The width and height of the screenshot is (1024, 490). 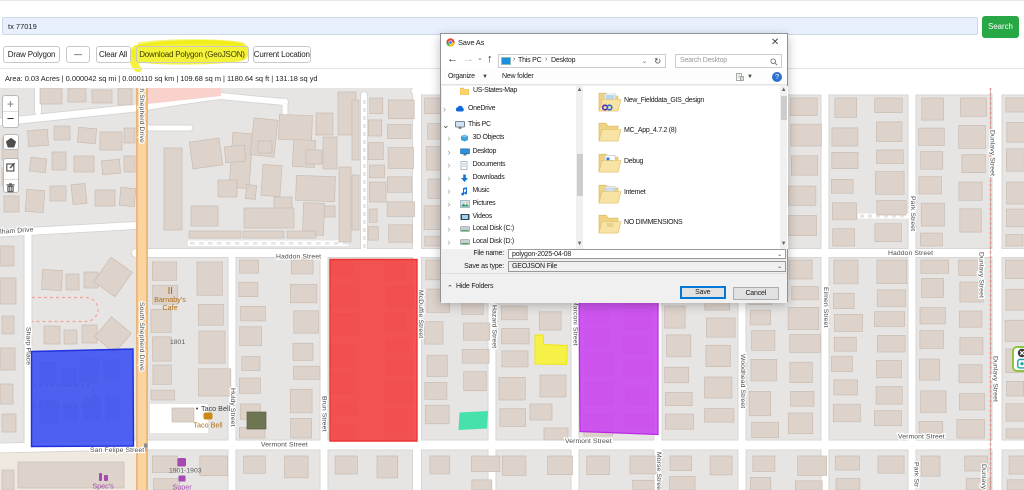 What do you see at coordinates (324, 413) in the screenshot?
I see `svg-text: Brun Street` at bounding box center [324, 413].